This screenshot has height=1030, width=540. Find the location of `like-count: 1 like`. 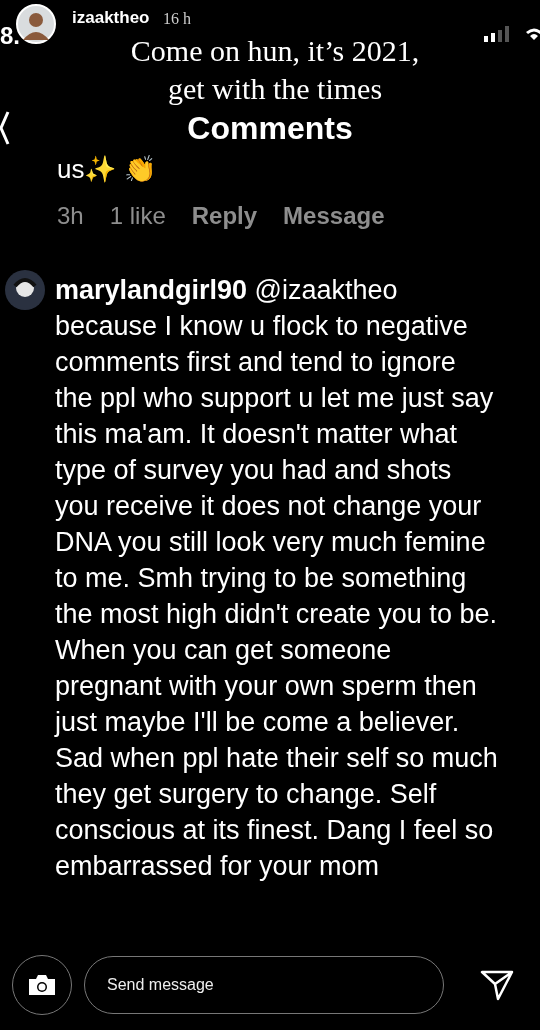

like-count: 1 like is located at coordinates (137, 216).